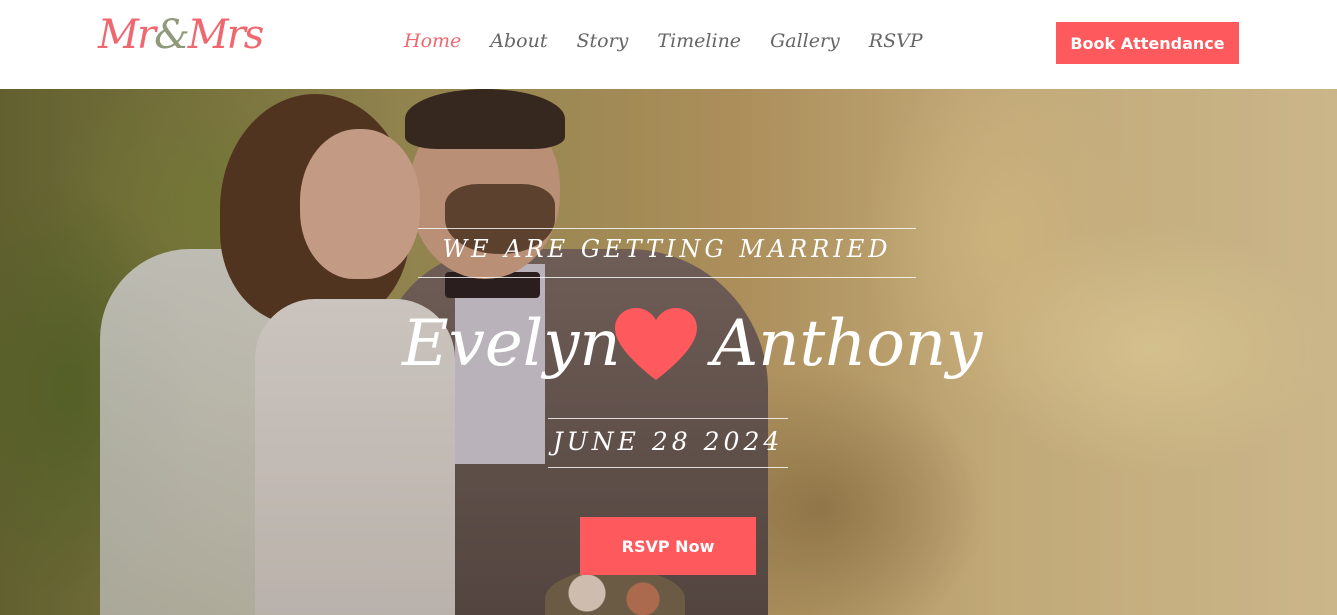  I want to click on bride-name: Evelyn, so click(511, 344).